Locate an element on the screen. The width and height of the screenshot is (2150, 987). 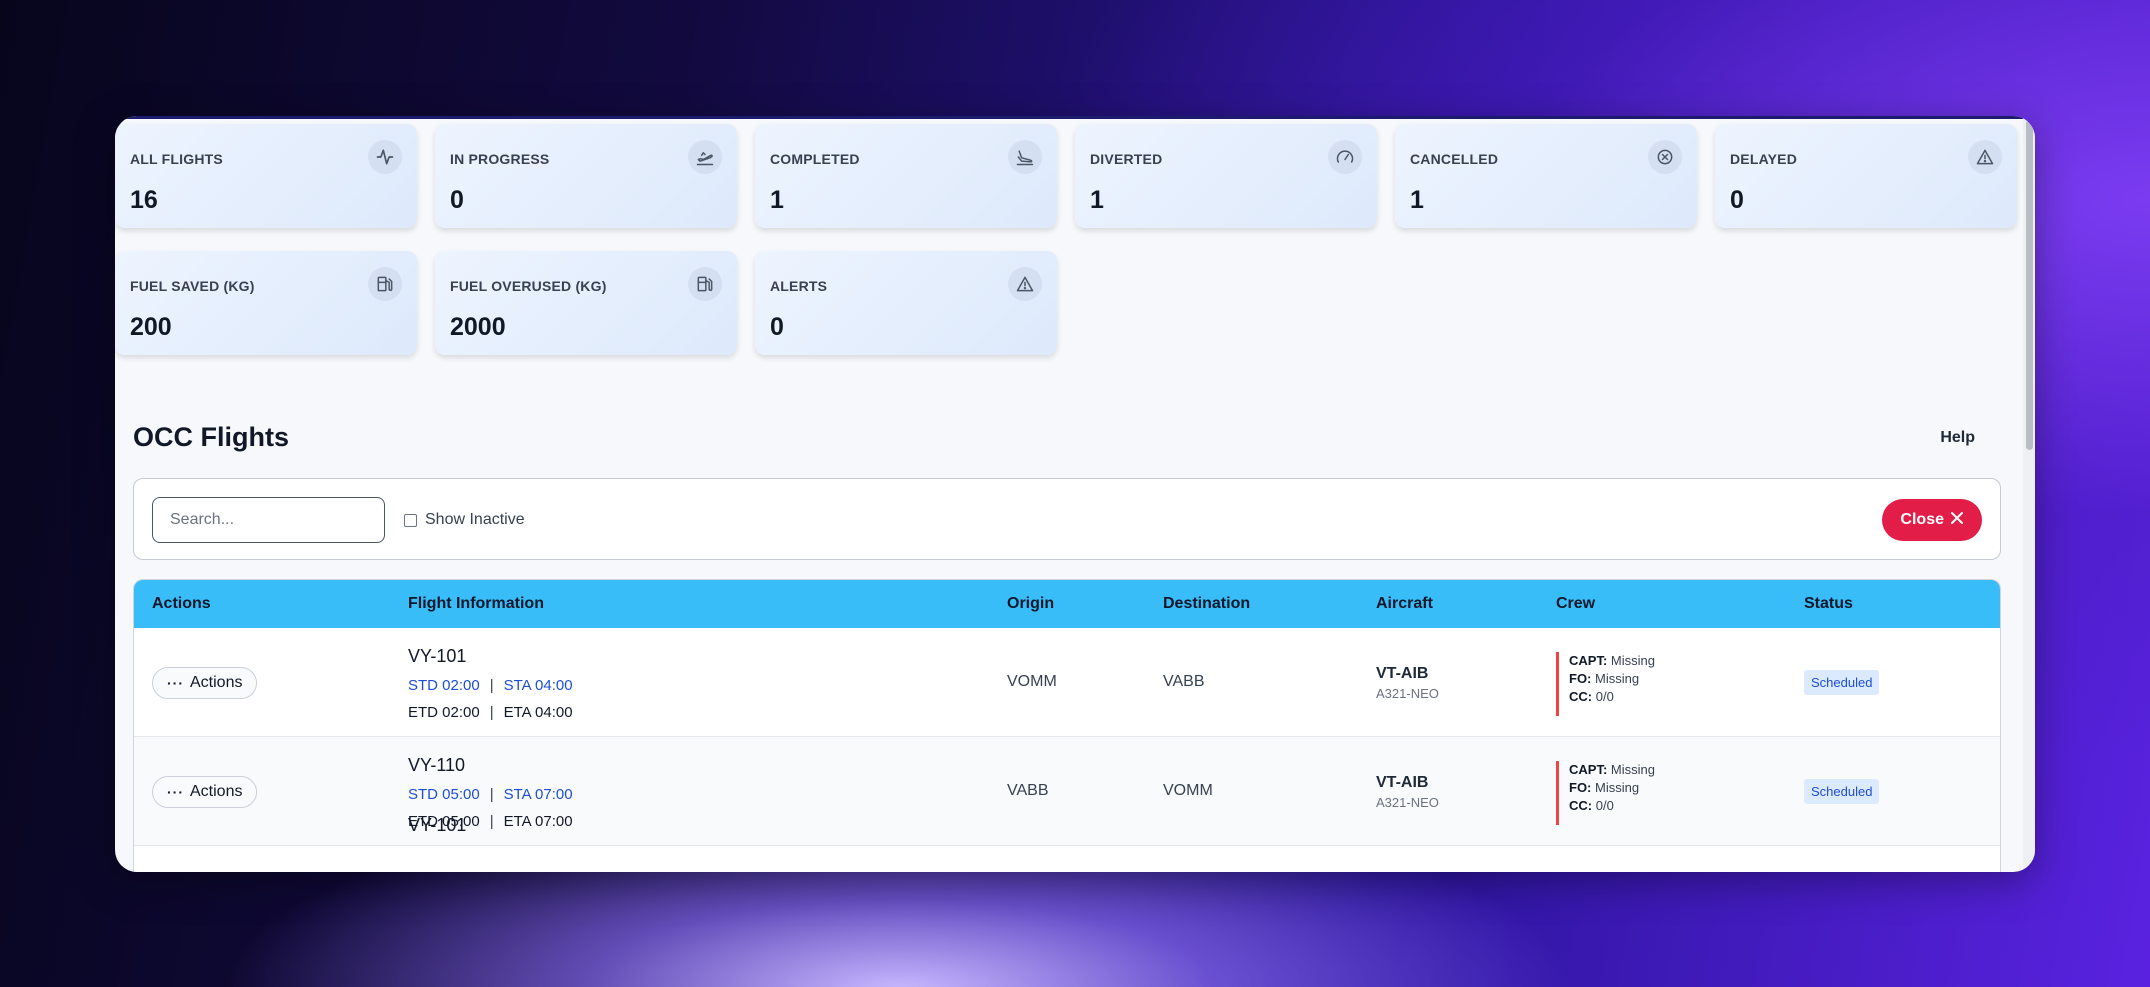
stat-label: DIVERTED is located at coordinates (1126, 159).